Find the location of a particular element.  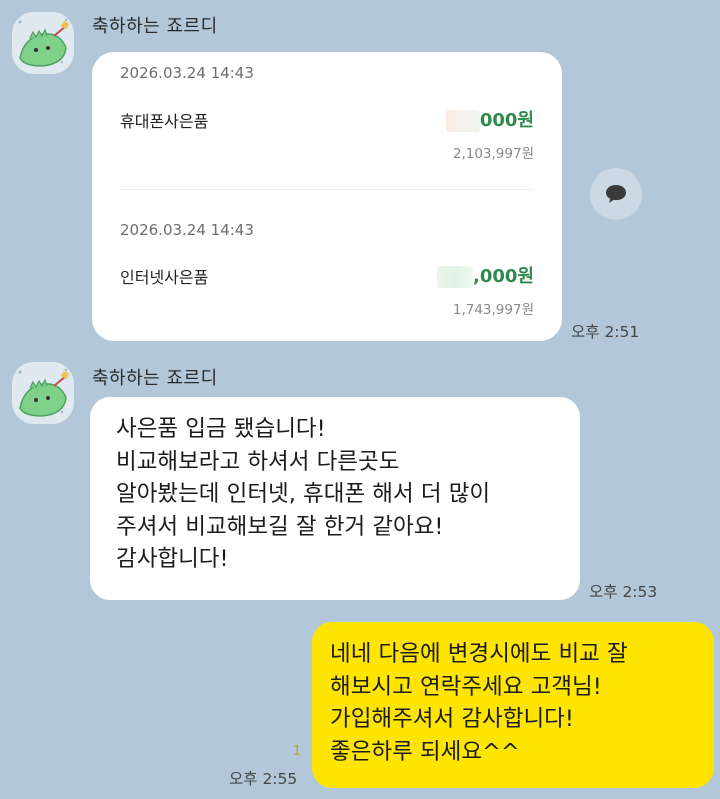

divider is located at coordinates (327, 189).